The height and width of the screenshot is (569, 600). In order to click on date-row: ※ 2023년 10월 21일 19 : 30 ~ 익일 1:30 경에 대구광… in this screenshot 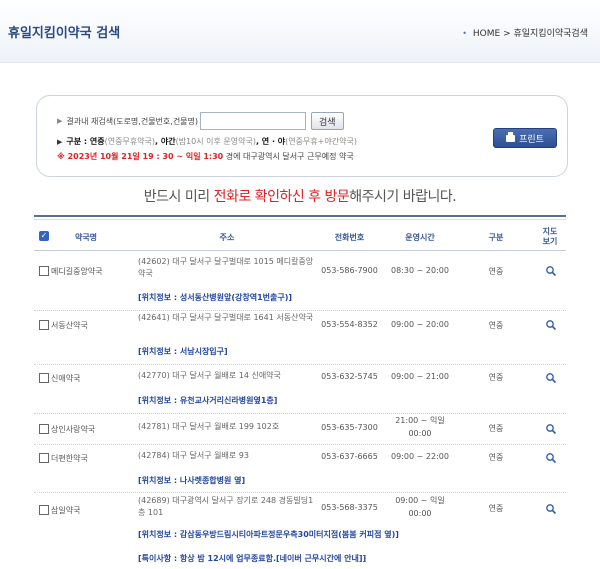, I will do `click(205, 156)`.